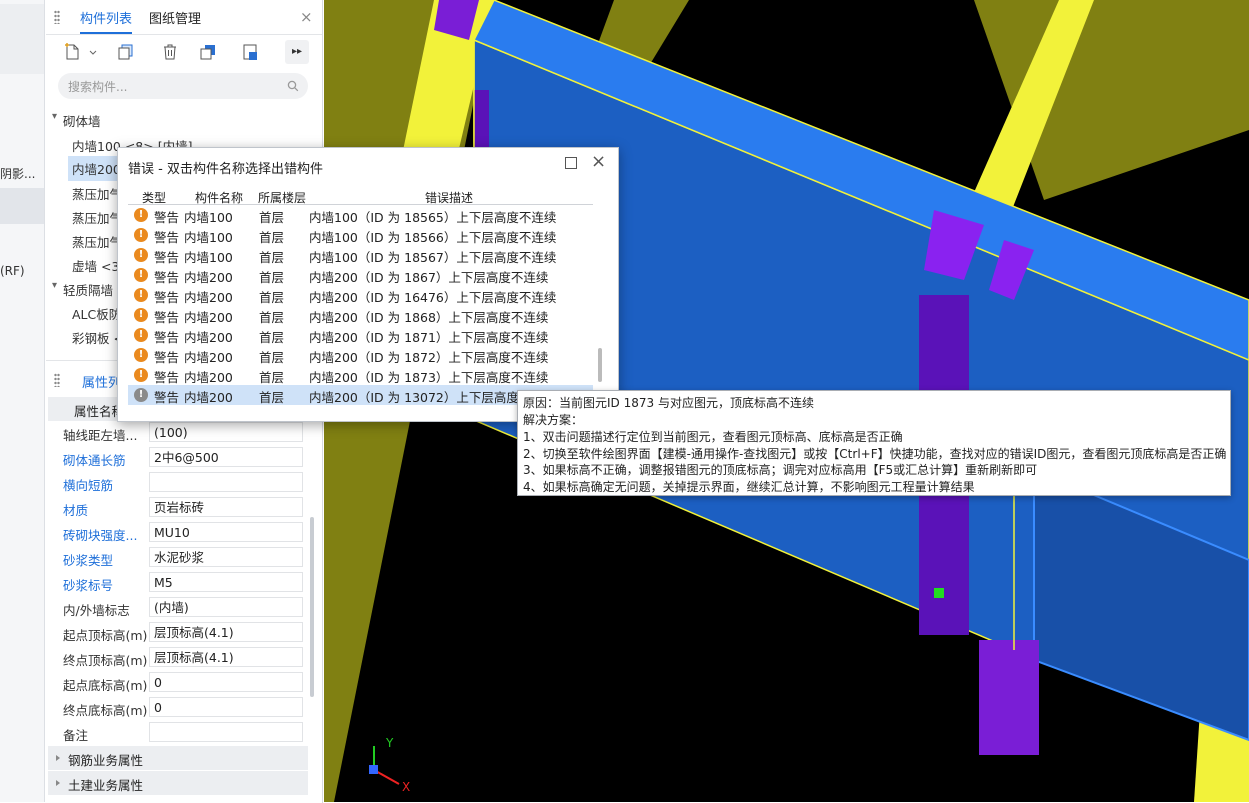  Describe the element at coordinates (22, 206) in the screenshot. I see `selected-dock-item` at that location.